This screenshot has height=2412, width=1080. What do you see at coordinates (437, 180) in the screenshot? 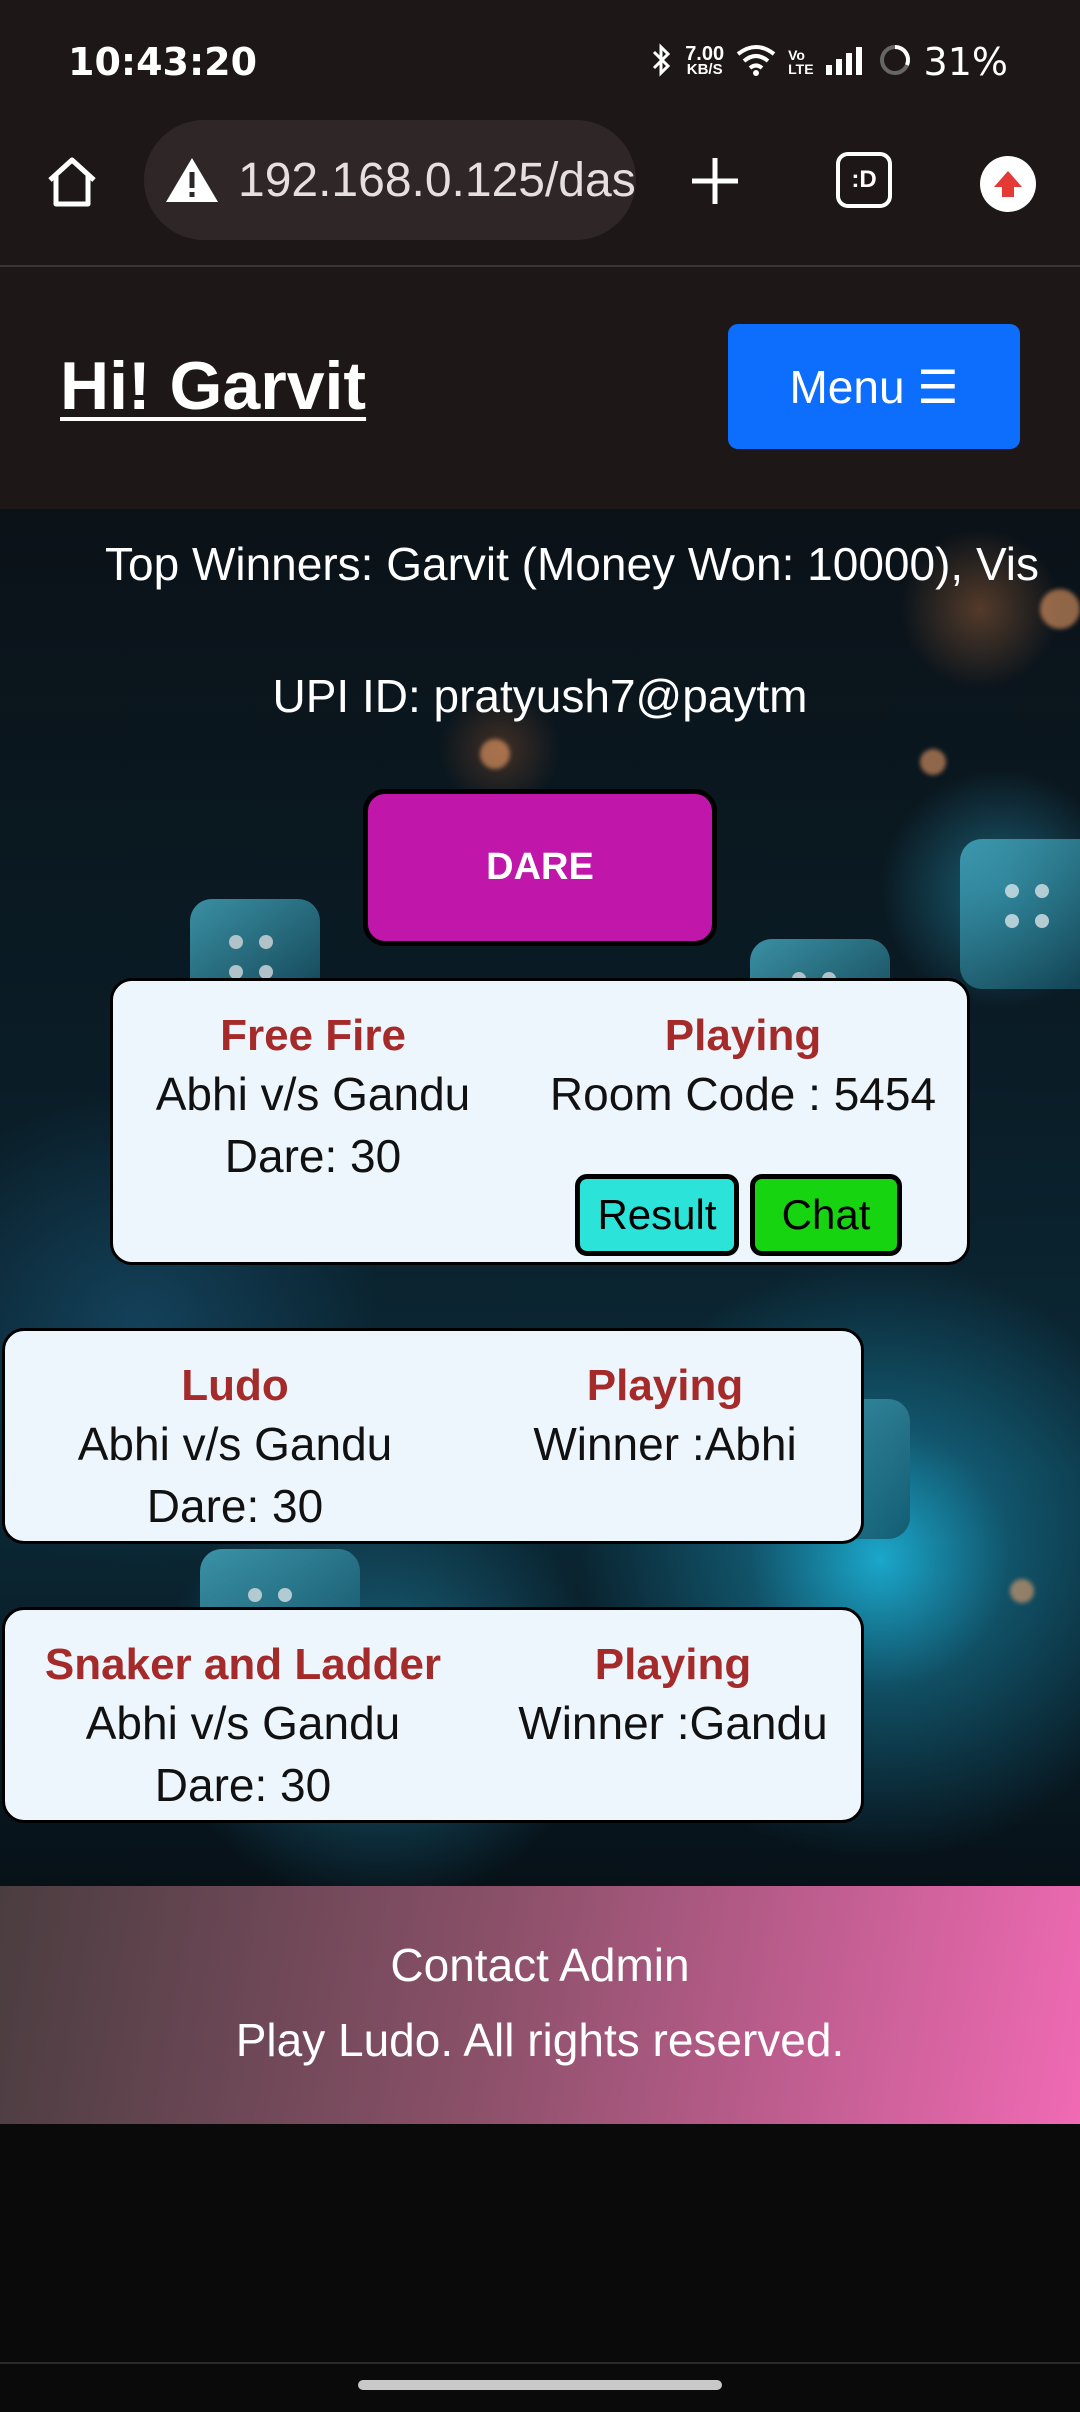
I see `url-text: 192.168.0.125/dashboard` at bounding box center [437, 180].